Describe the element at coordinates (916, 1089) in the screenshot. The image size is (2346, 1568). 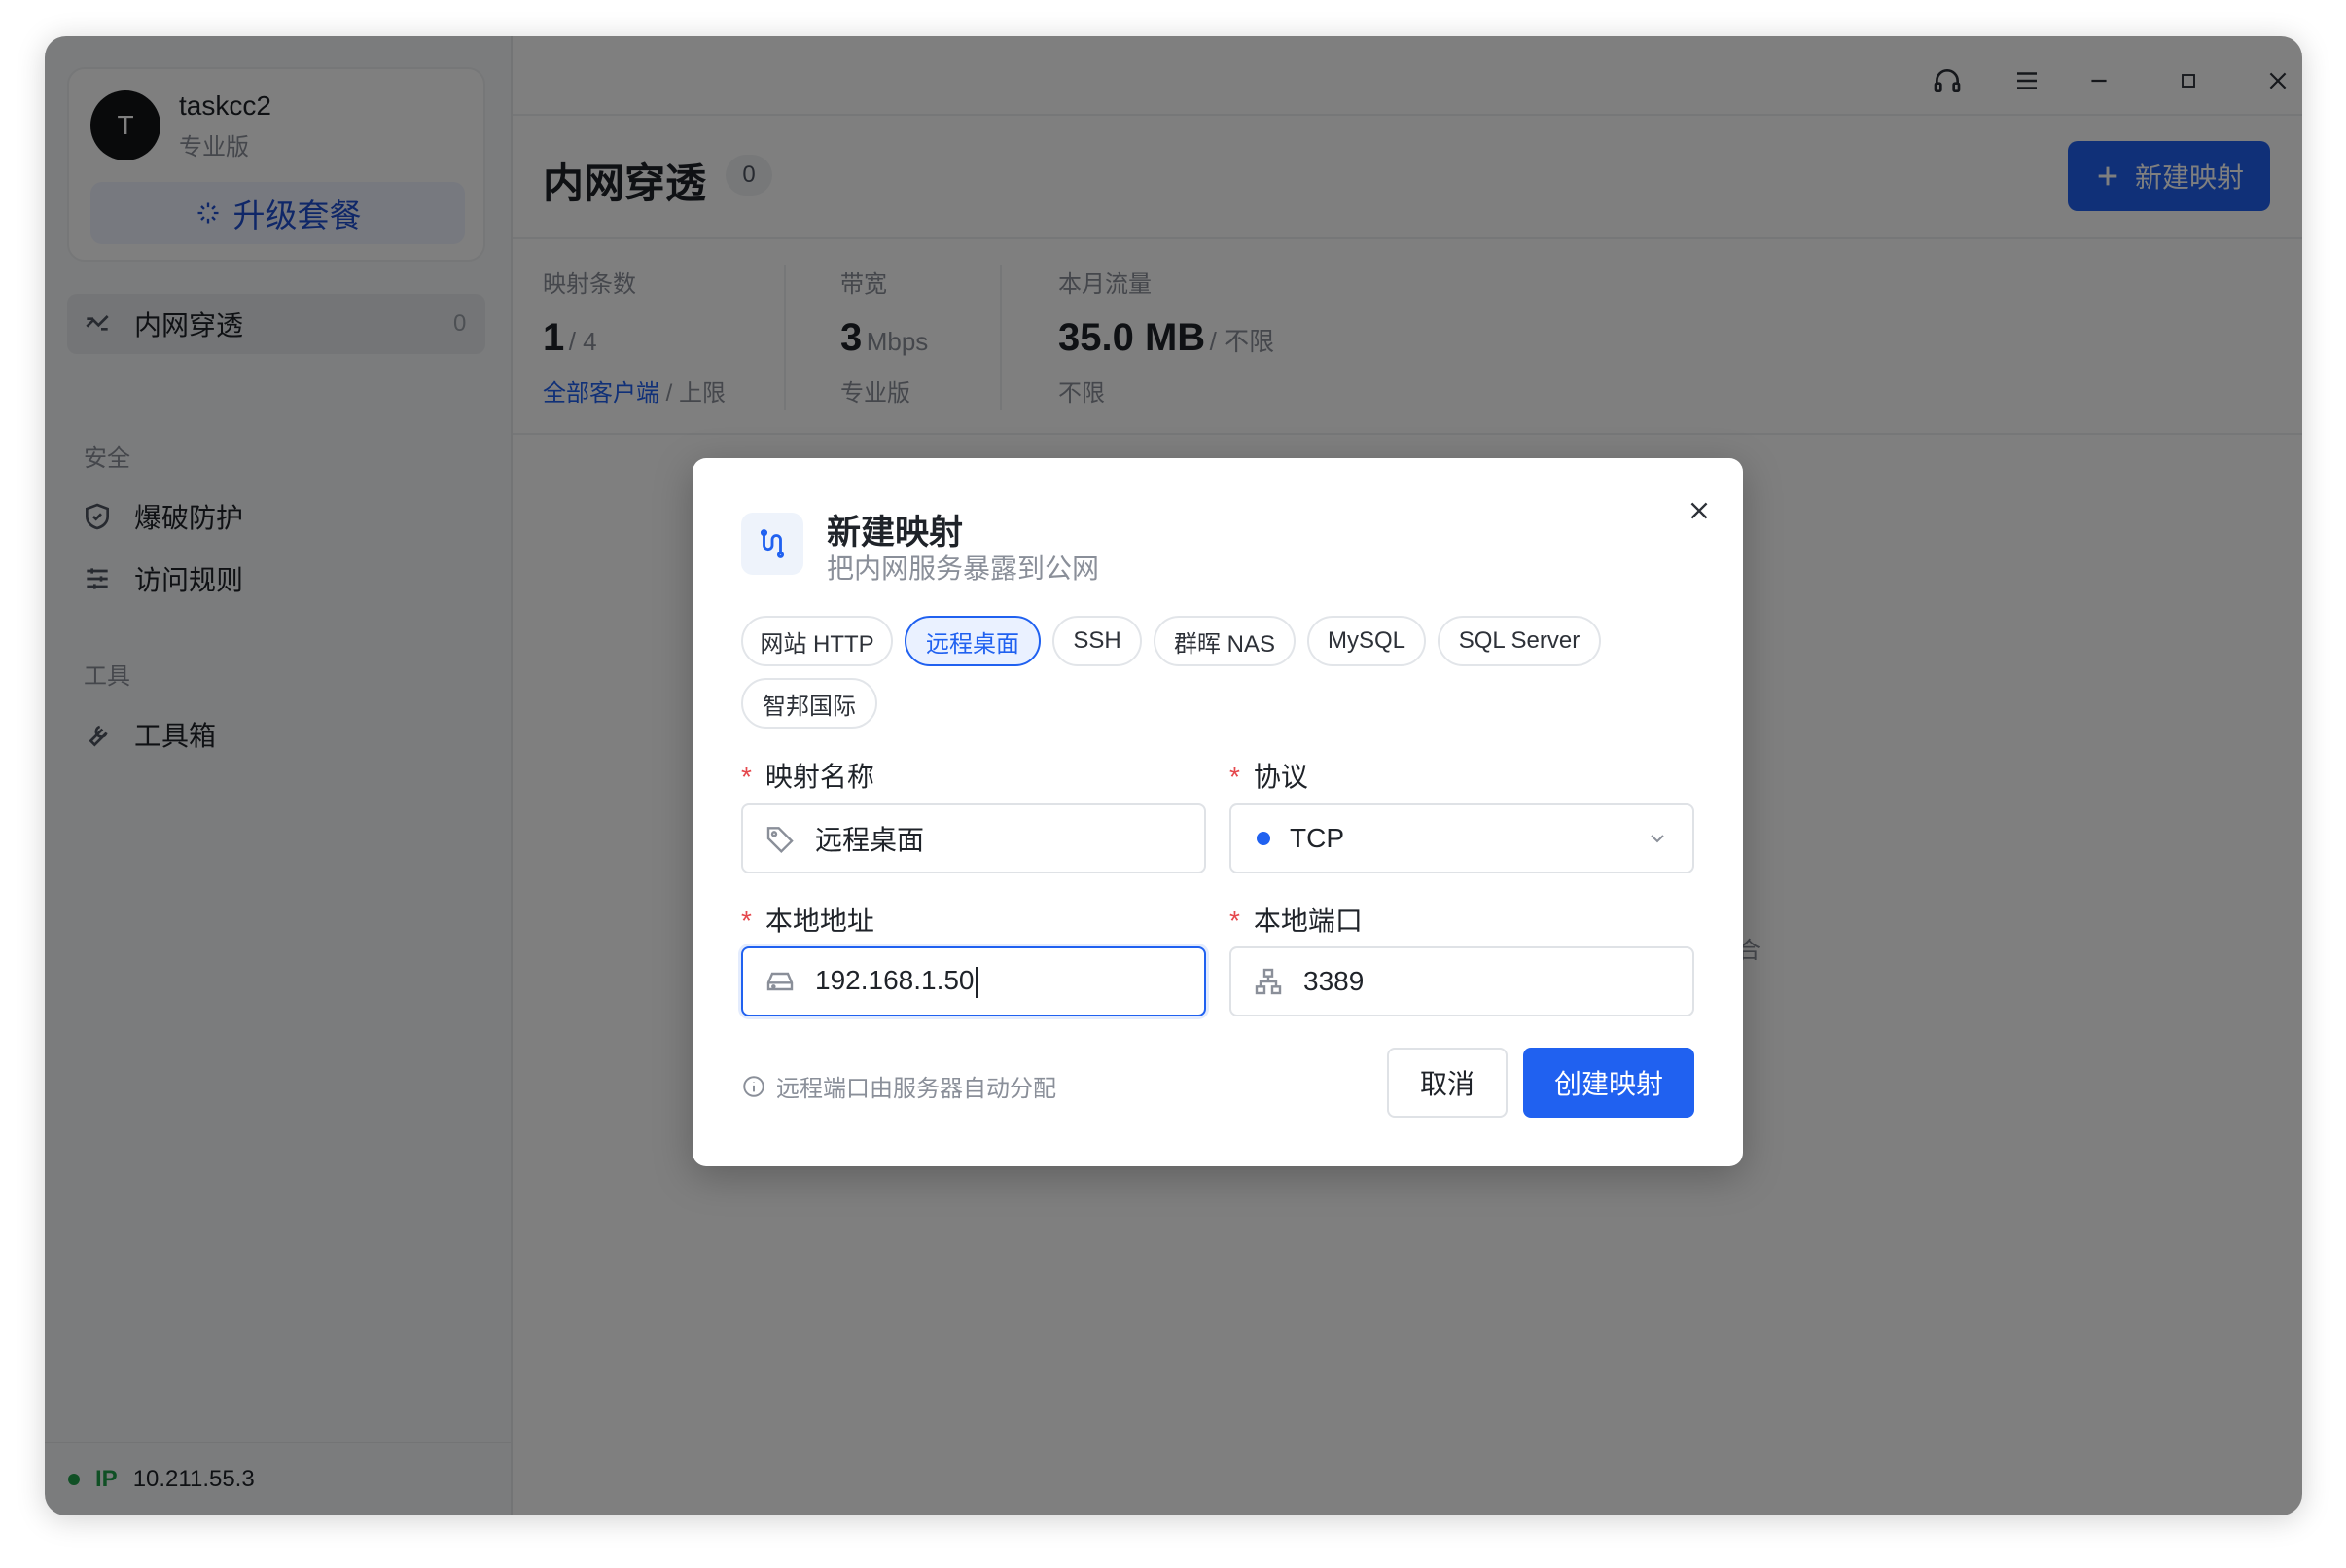
I see `hint-text: 远程端口由服务器自动分配` at that location.